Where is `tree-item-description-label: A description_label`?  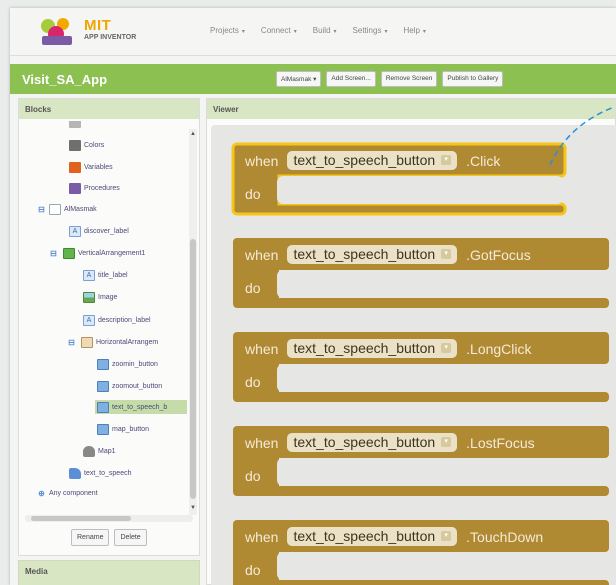
tree-item-description-label: A description_label is located at coordinates (117, 320).